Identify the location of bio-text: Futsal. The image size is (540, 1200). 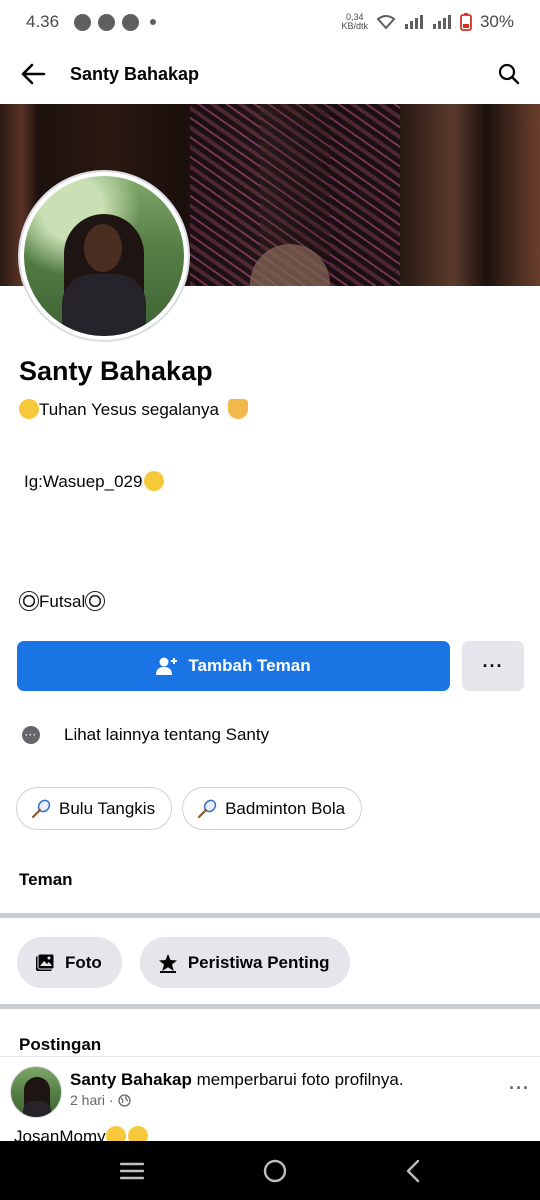
(62, 601).